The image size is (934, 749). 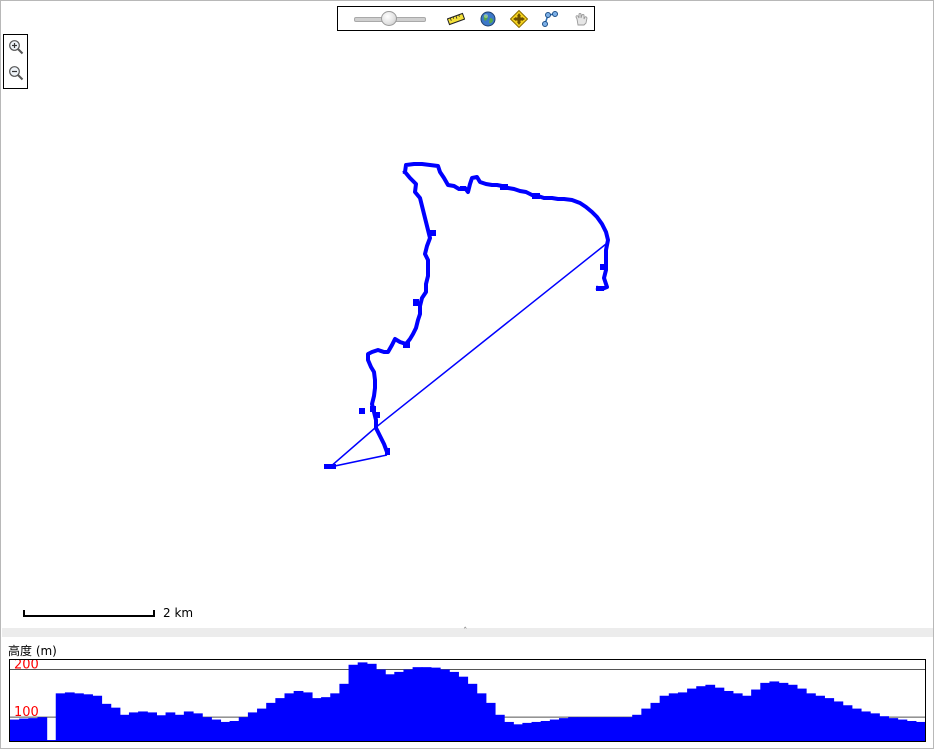 I want to click on zoom-controls, so click(x=15, y=61).